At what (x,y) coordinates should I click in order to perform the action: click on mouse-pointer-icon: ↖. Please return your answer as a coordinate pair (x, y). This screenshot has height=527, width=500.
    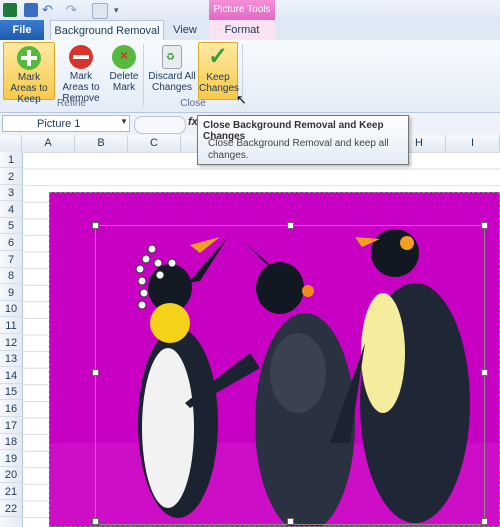
    Looking at the image, I should click on (241, 99).